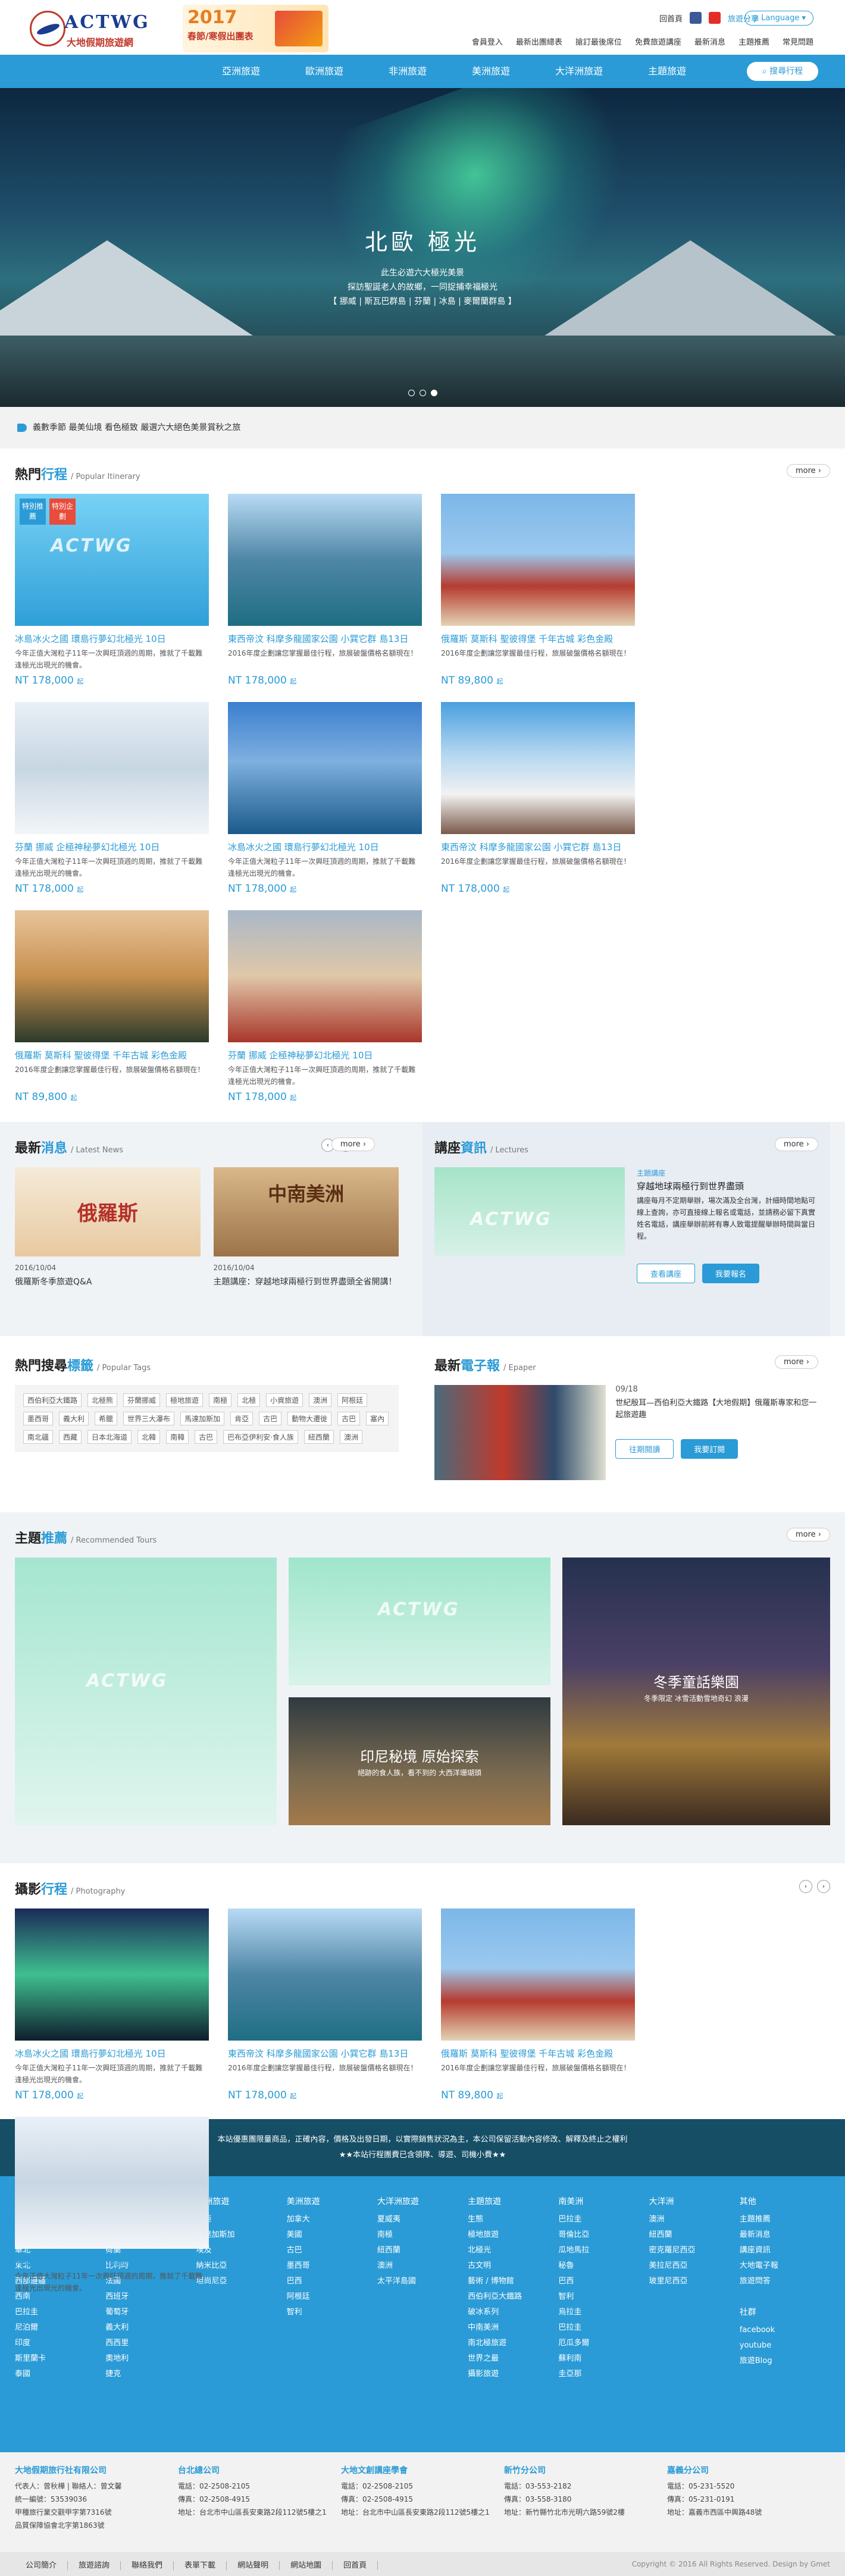 The width and height of the screenshot is (845, 2576). What do you see at coordinates (785, 2361) in the screenshot?
I see `footer-social-link: 旅遊Blog` at bounding box center [785, 2361].